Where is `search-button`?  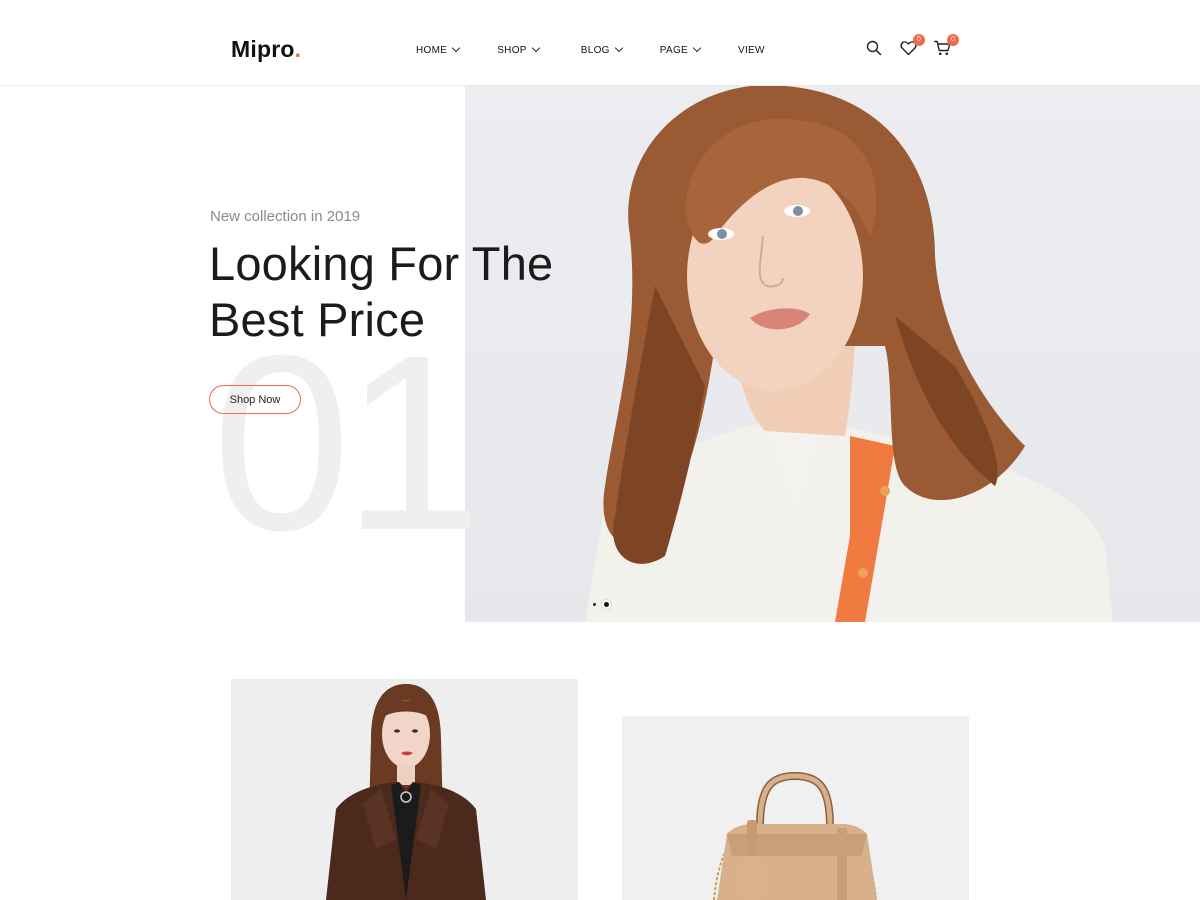 search-button is located at coordinates (875, 49).